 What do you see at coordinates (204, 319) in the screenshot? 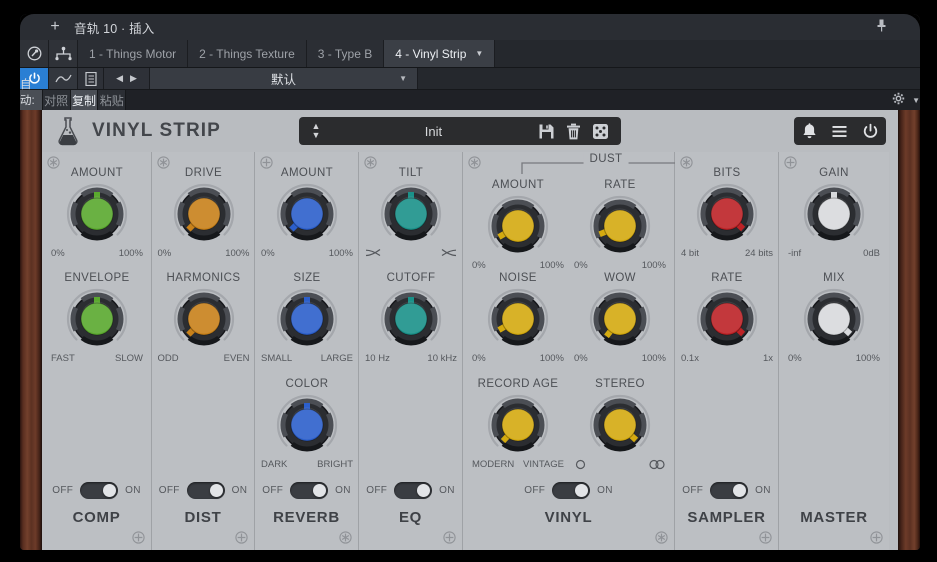
I see `knob-harmonics` at bounding box center [204, 319].